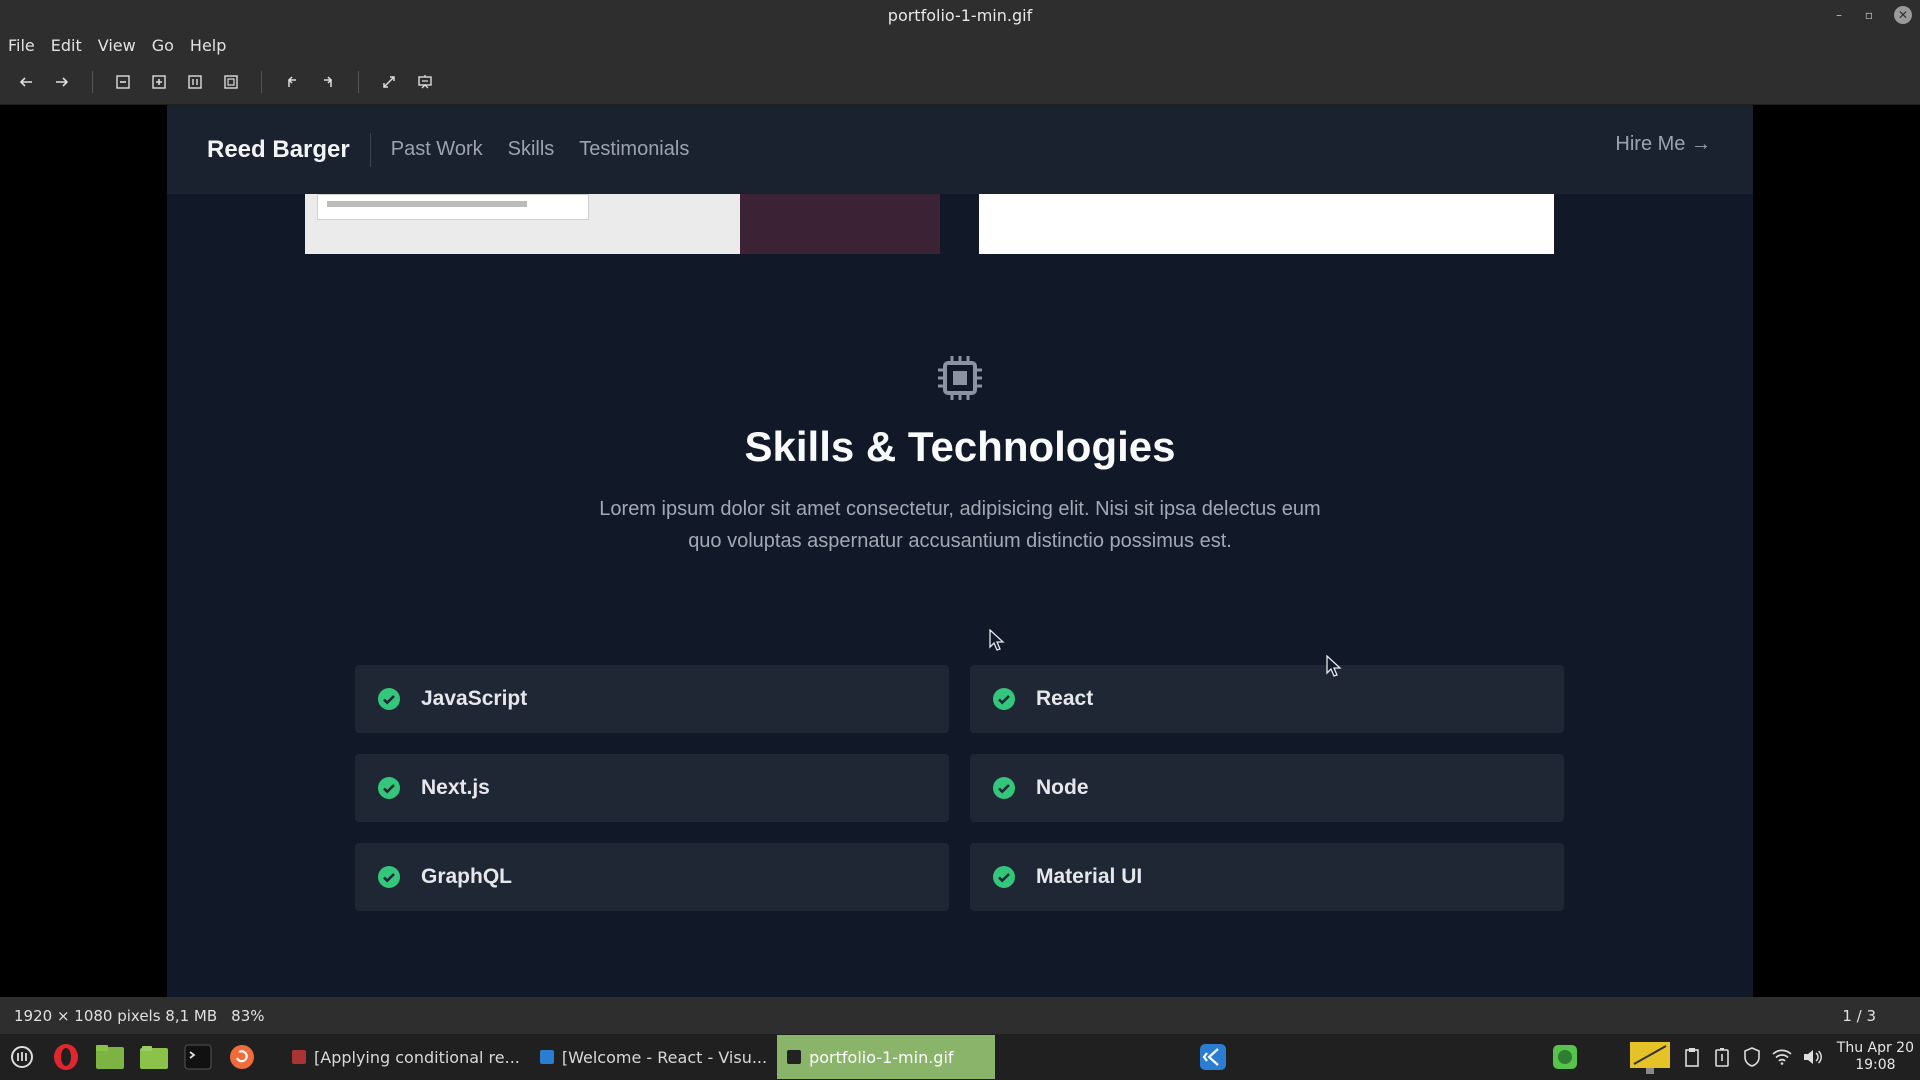 The width and height of the screenshot is (1920, 1080). Describe the element at coordinates (66, 45) in the screenshot. I see `menu-edit: Edit` at that location.